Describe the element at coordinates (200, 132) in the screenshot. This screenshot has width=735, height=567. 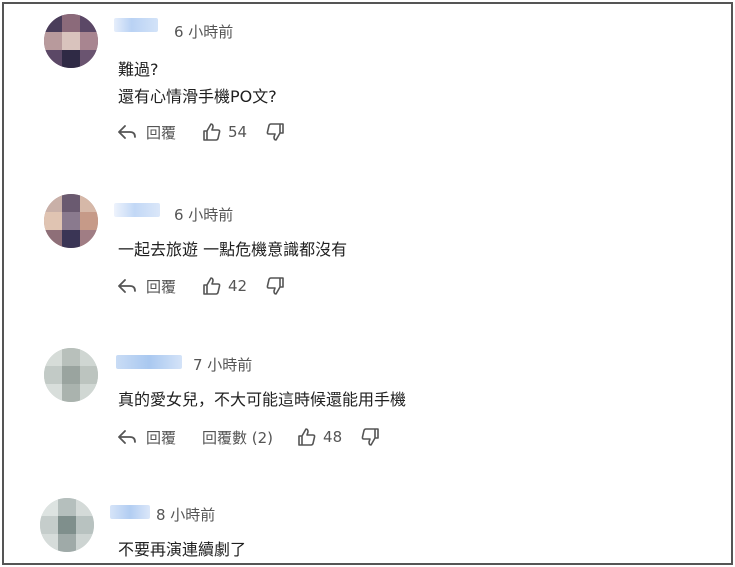
I see `comment-actions: 回覆 54` at that location.